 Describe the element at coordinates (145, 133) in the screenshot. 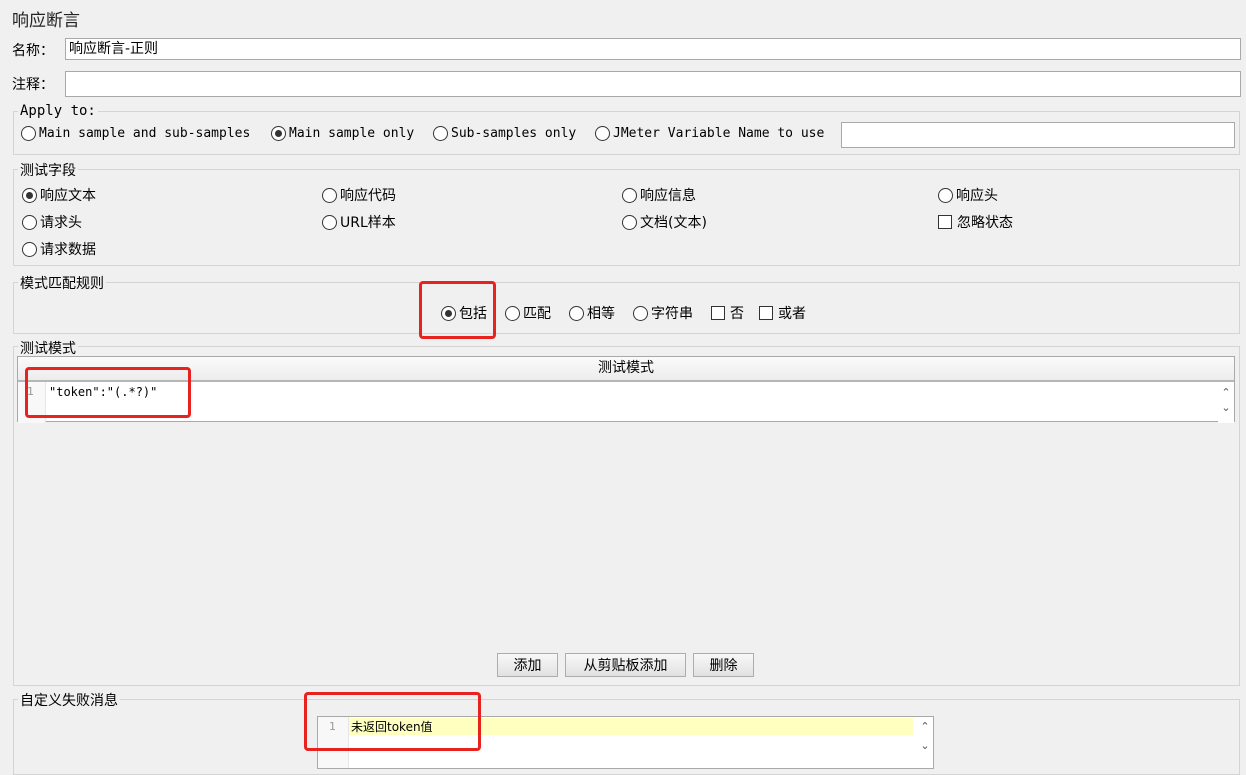

I see `radio-label: Main sample and sub-samples` at that location.